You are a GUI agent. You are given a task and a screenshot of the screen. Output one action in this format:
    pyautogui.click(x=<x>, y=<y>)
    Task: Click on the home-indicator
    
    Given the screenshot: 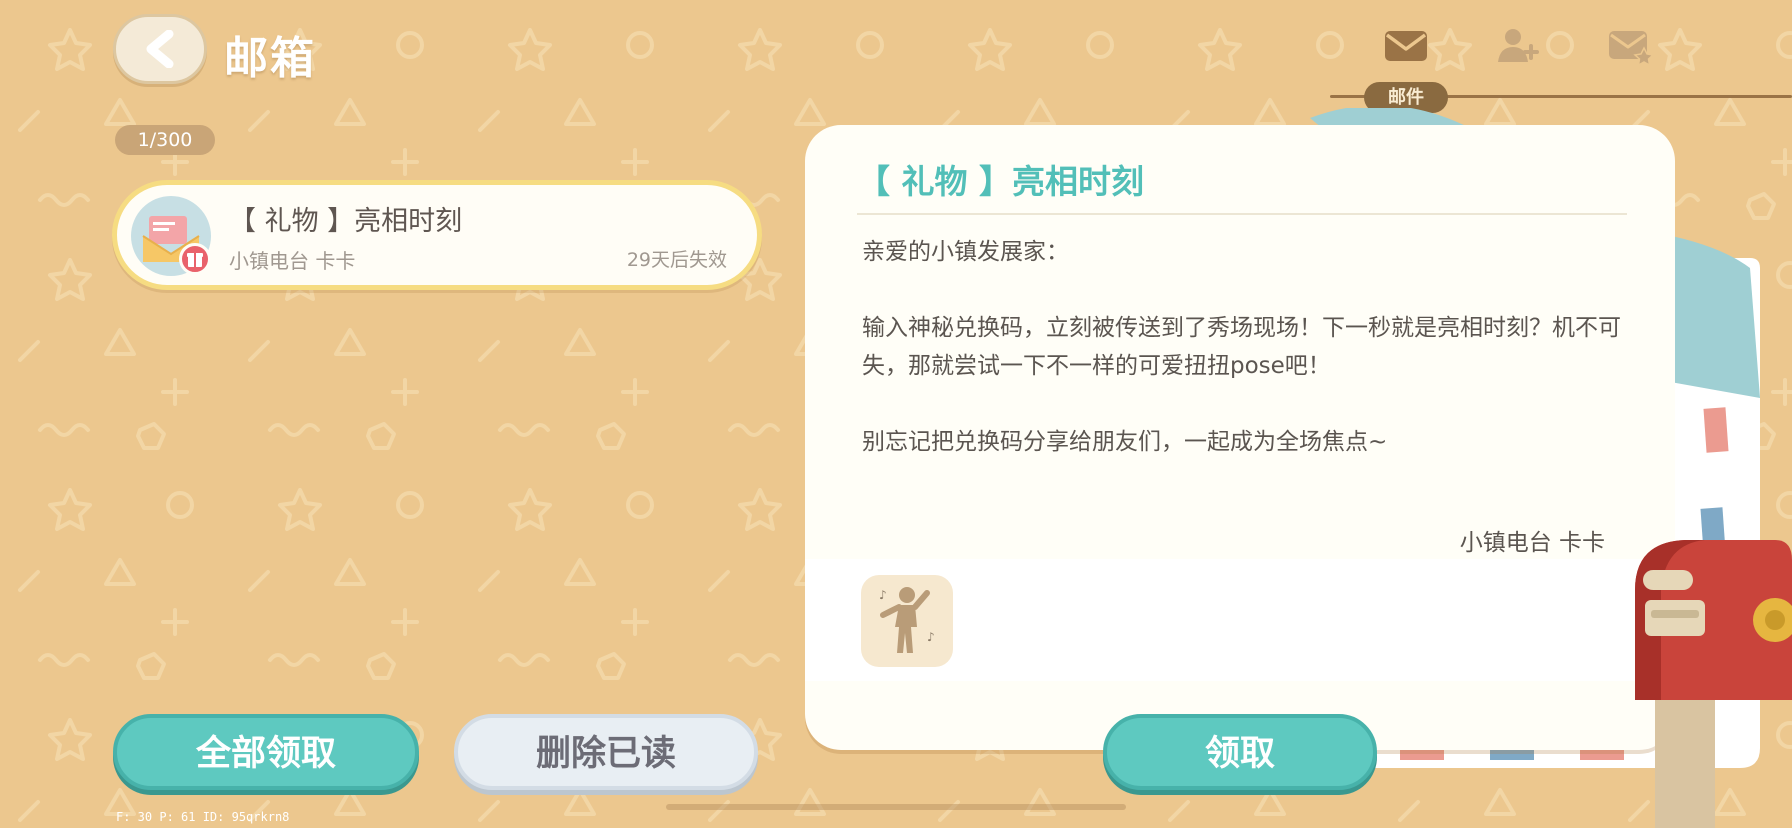 What is the action you would take?
    pyautogui.click(x=896, y=807)
    